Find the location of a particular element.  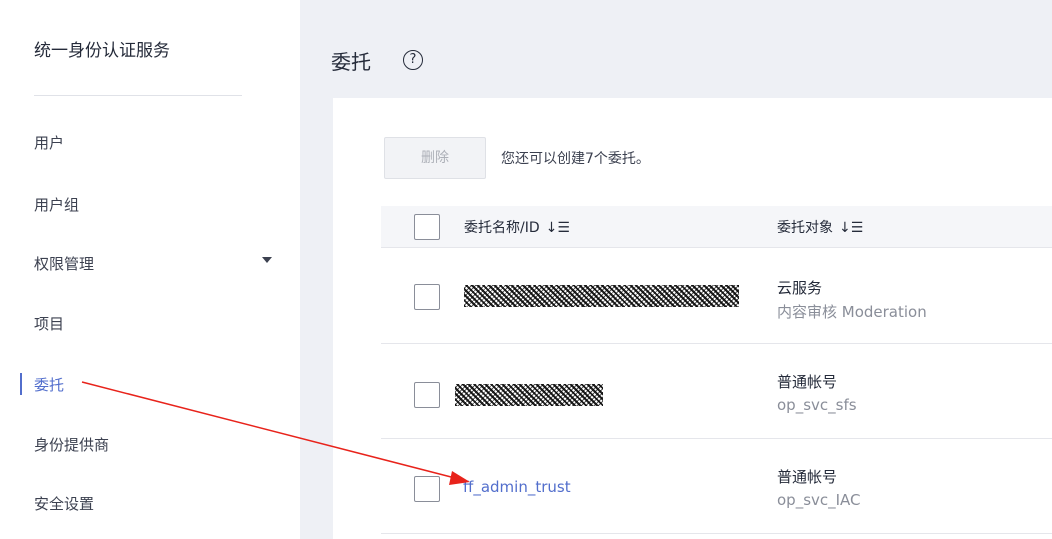

table-row: ff_admin_trust 普通帐号 op_svc_IAC is located at coordinates (716, 486).